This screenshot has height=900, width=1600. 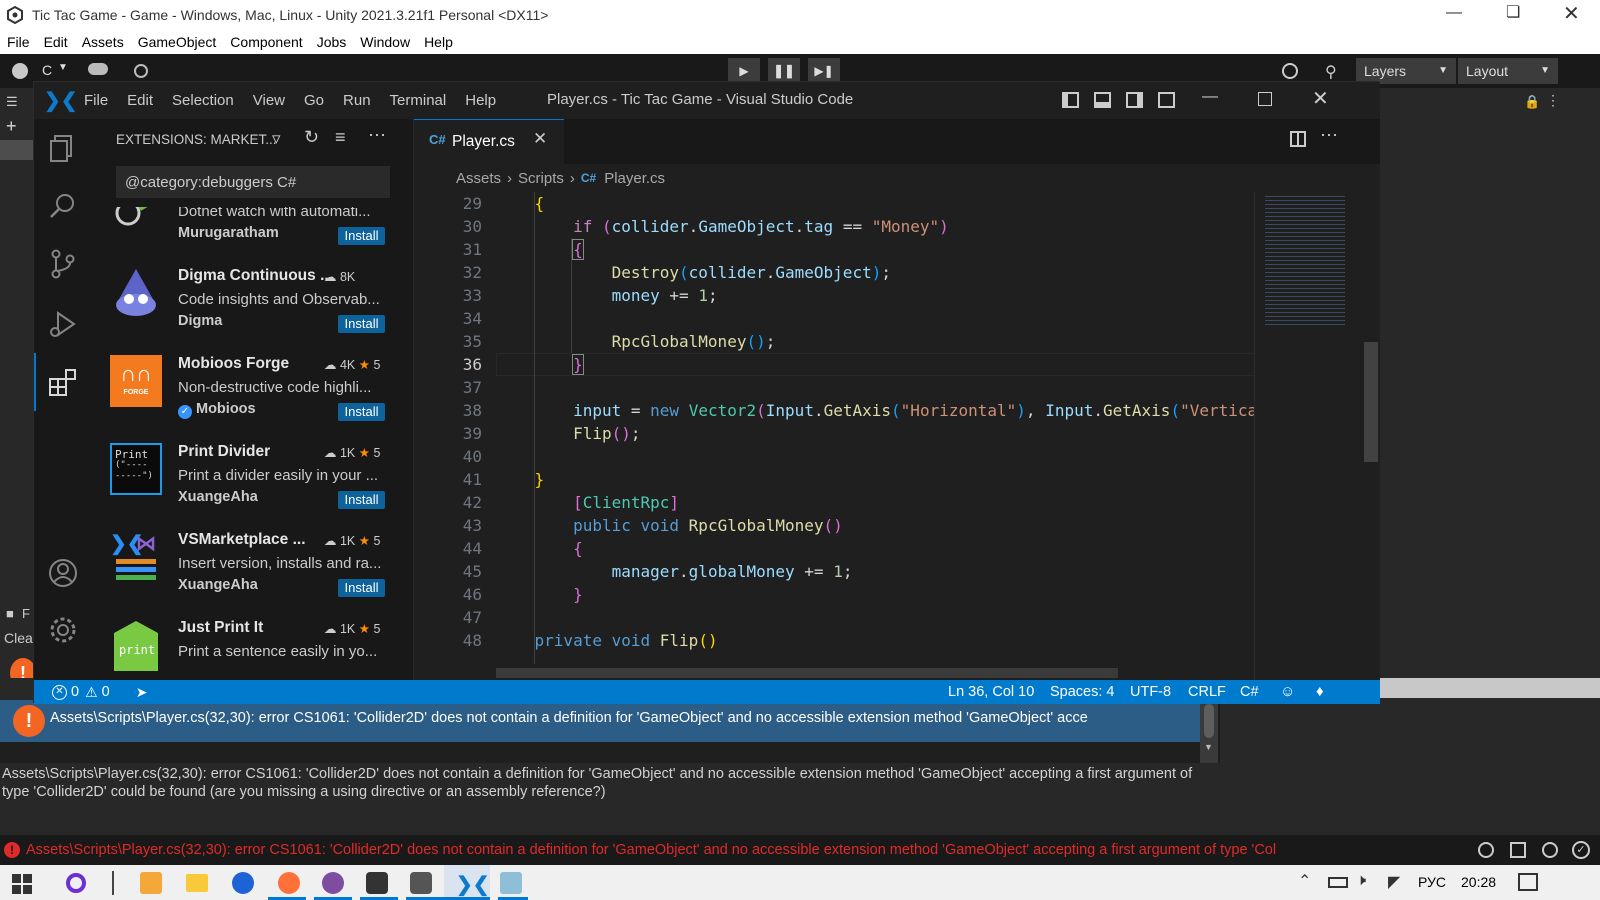 What do you see at coordinates (56, 42) in the screenshot?
I see `unity-menu-edit: Edit` at bounding box center [56, 42].